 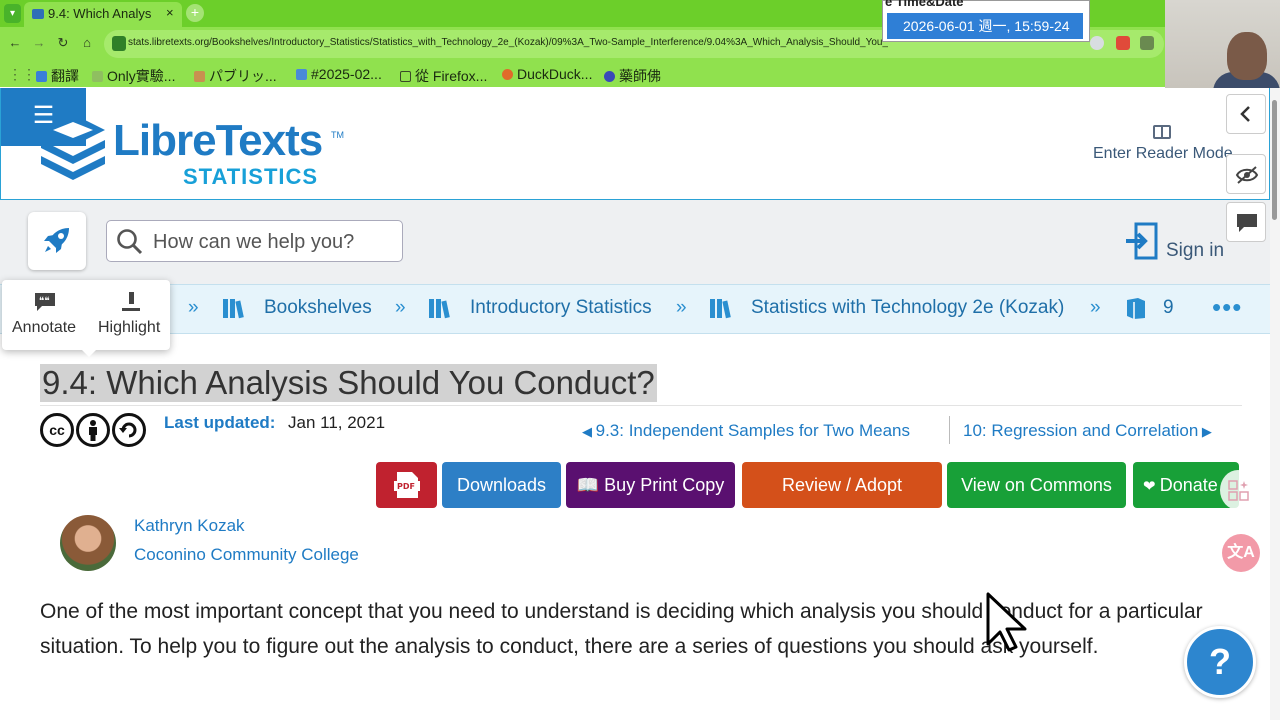 I want to click on rocket-icon, so click(x=56, y=240).